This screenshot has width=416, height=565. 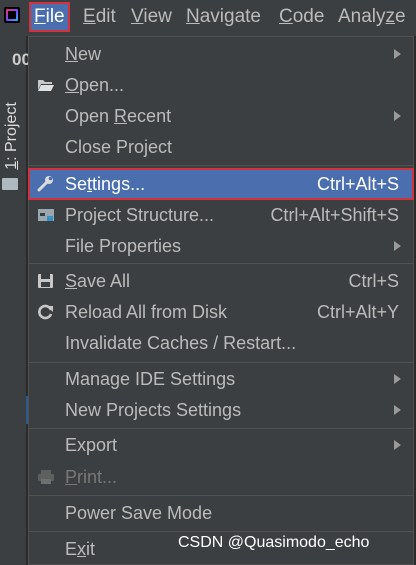 I want to click on menu-code: Code, so click(x=301, y=17).